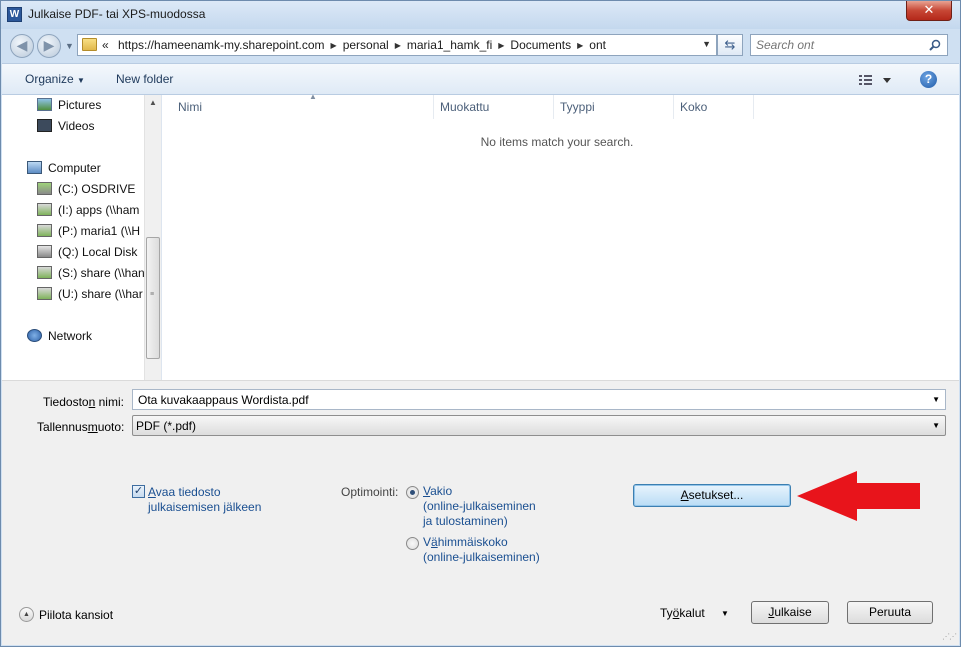 The image size is (961, 647). What do you see at coordinates (14, 14) in the screenshot?
I see `word-app-icon: W` at bounding box center [14, 14].